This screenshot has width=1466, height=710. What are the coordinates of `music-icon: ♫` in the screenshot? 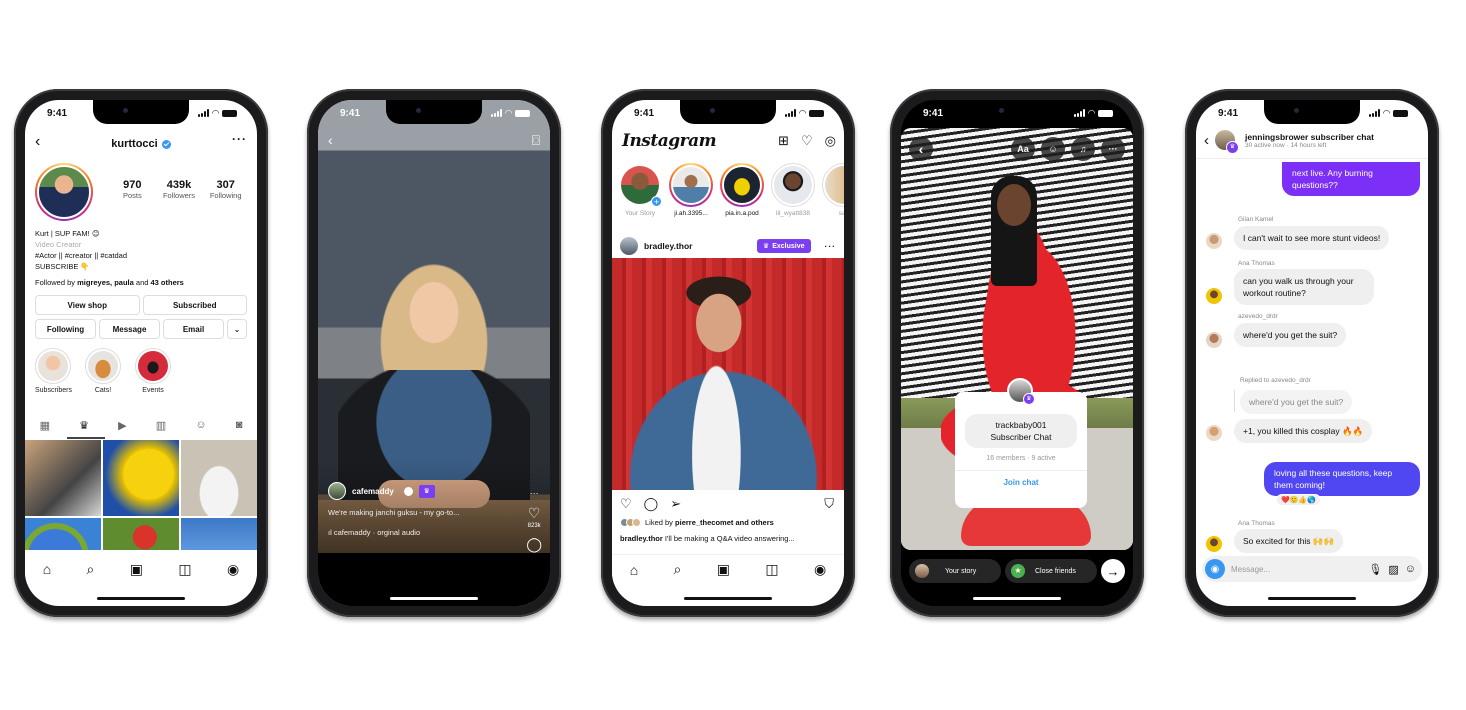 It's located at (1083, 149).